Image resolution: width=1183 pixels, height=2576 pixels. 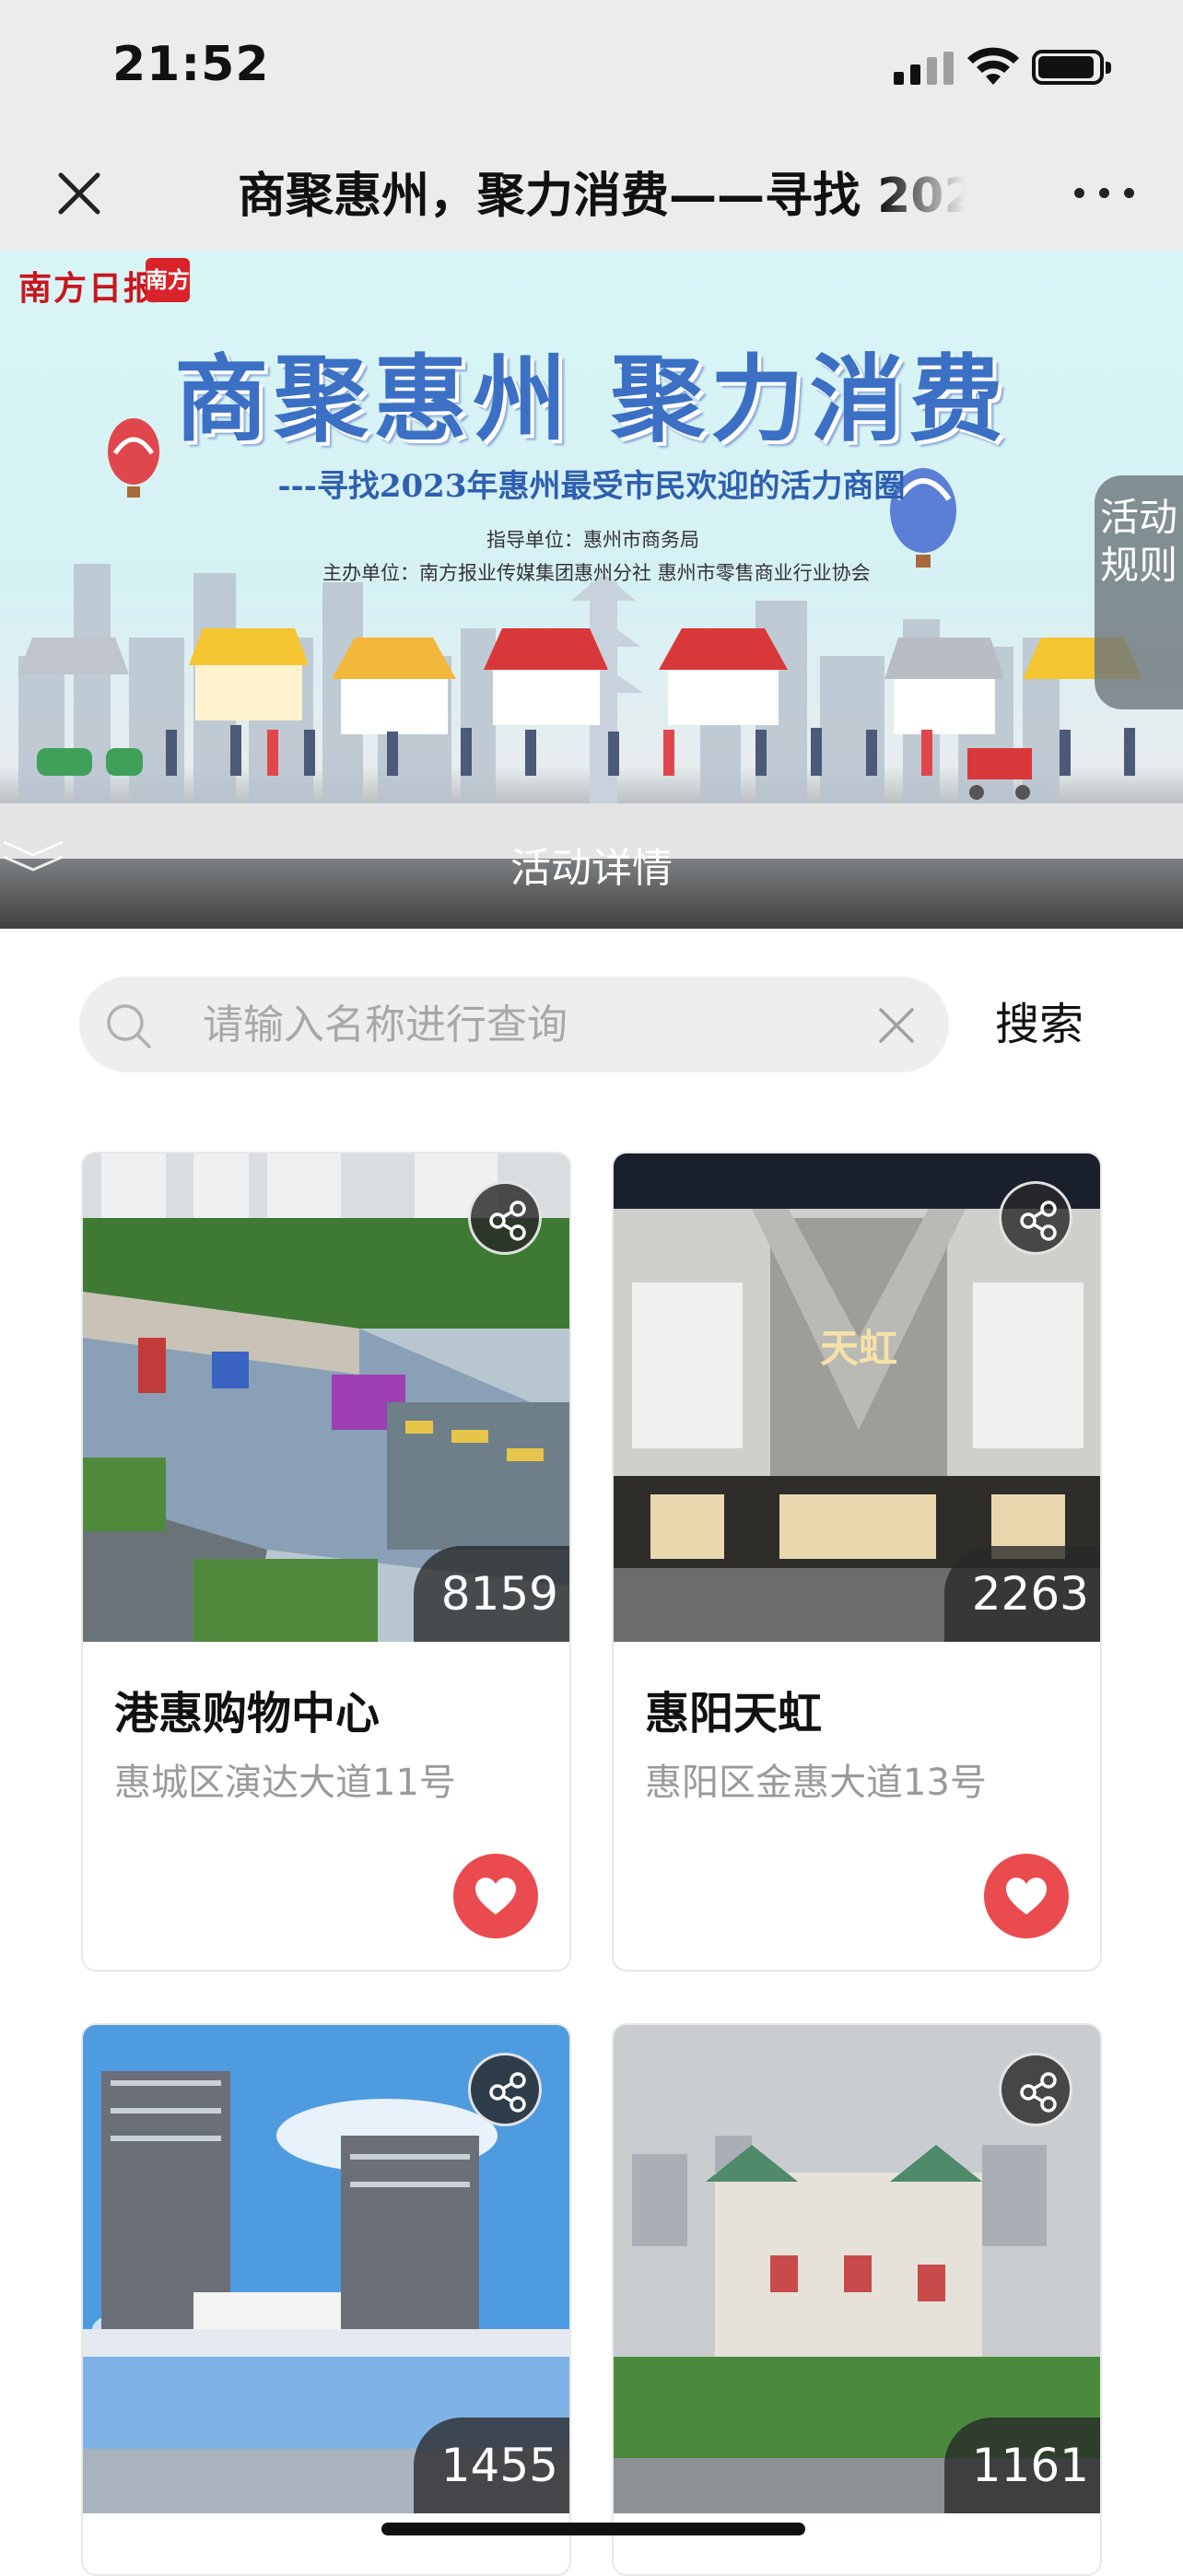 What do you see at coordinates (1071, 67) in the screenshot?
I see `battery-icon` at bounding box center [1071, 67].